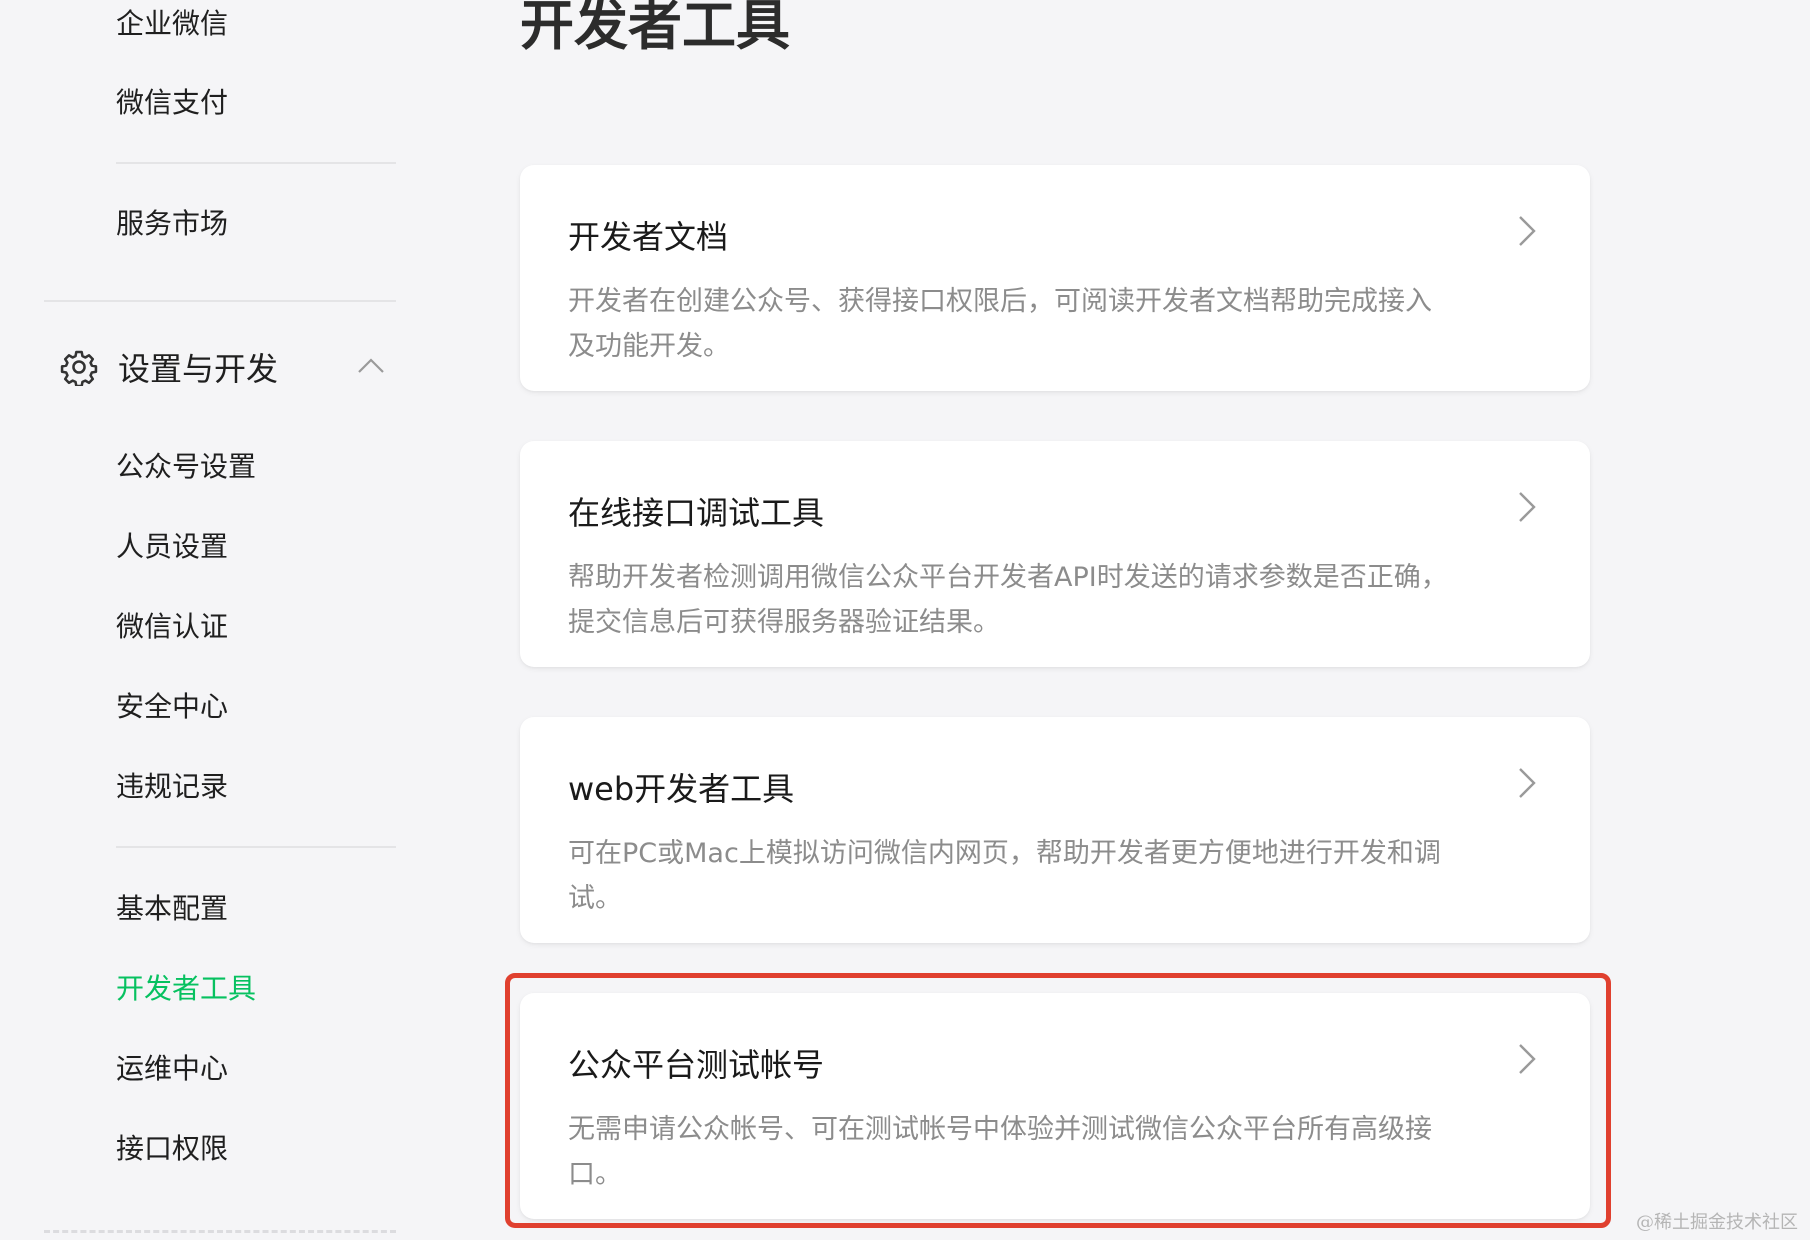  What do you see at coordinates (371, 365) in the screenshot?
I see `chevron-up-icon` at bounding box center [371, 365].